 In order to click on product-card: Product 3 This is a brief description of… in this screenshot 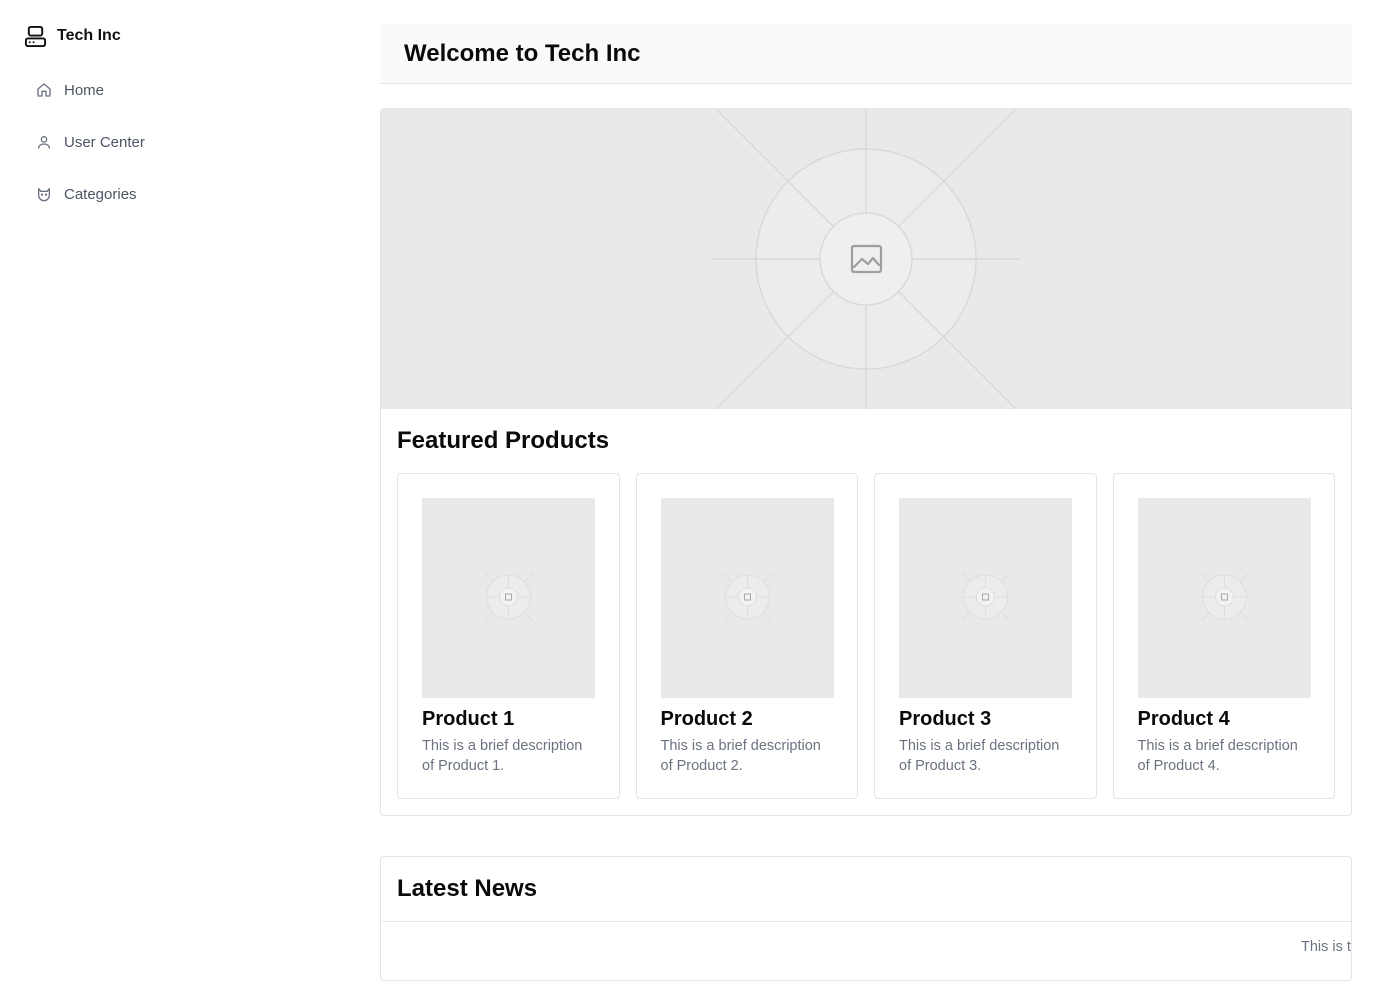, I will do `click(985, 636)`.